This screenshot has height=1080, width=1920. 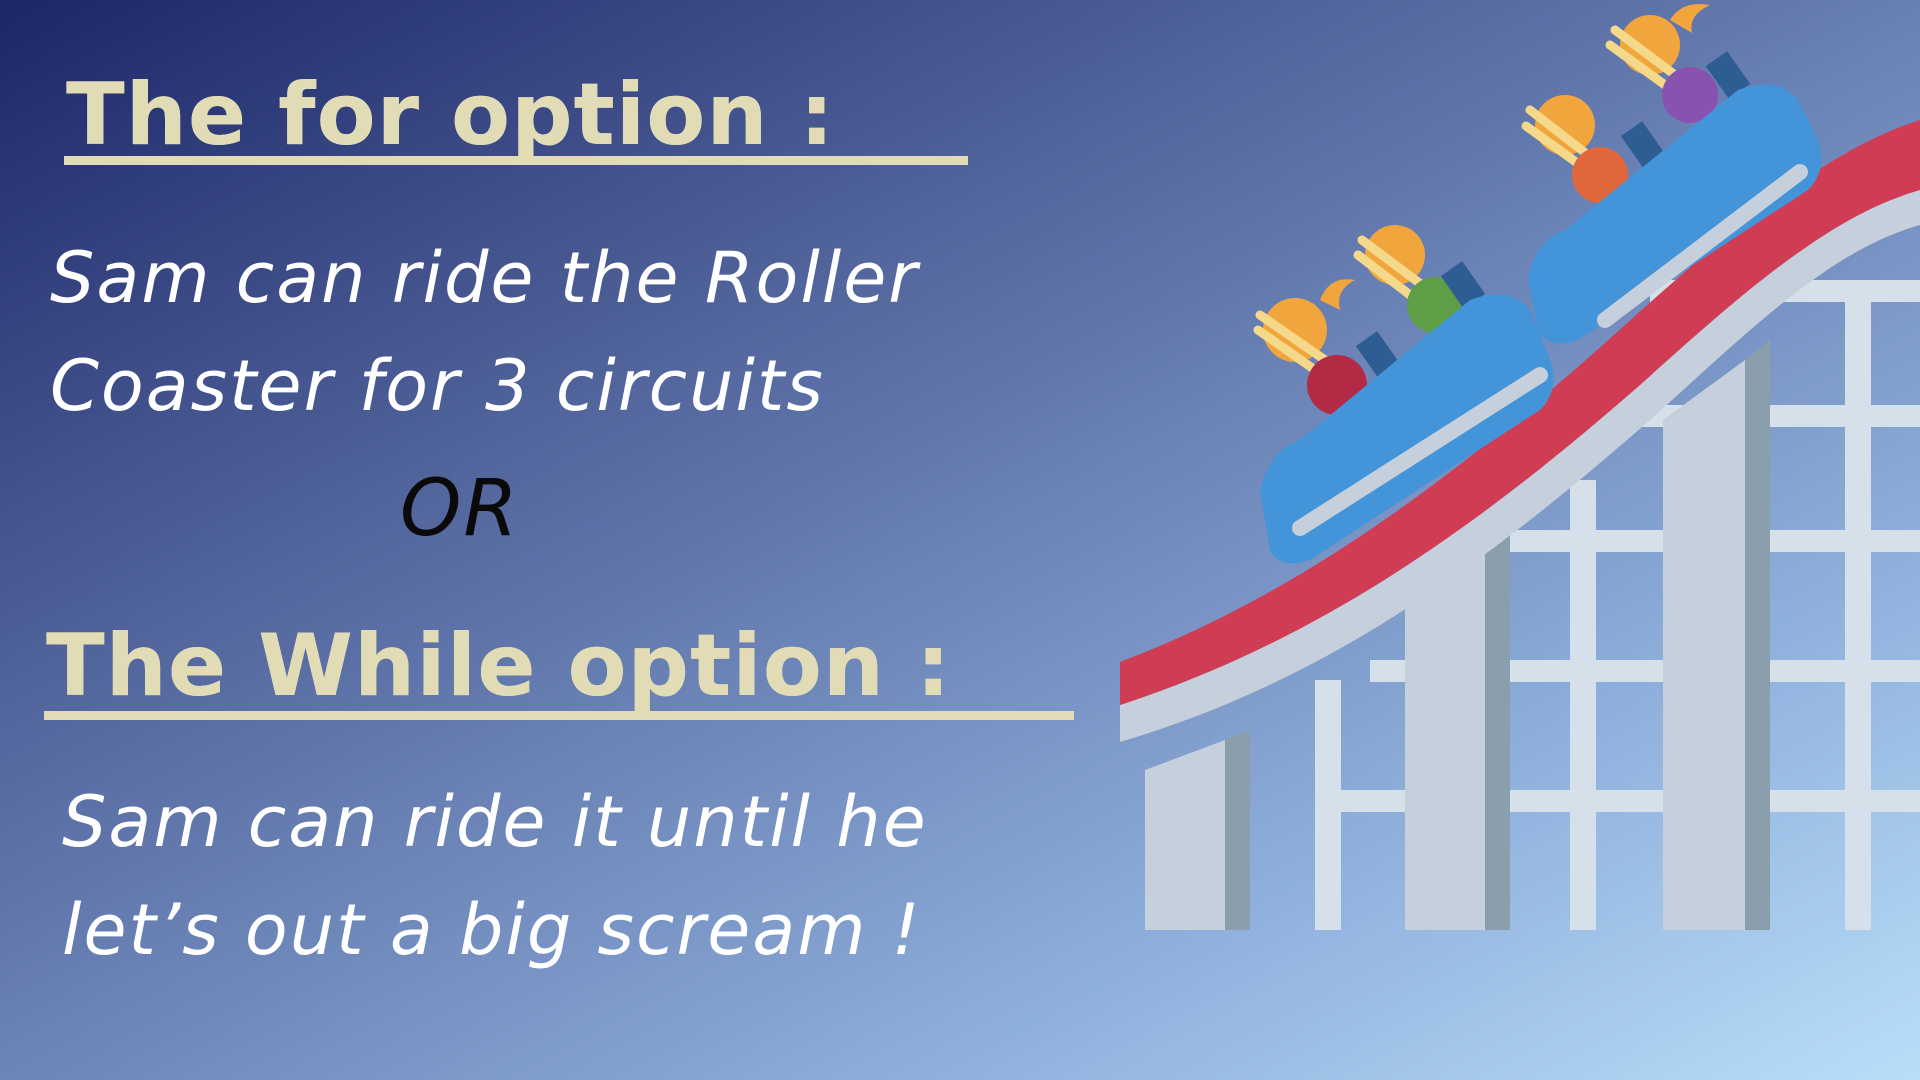 I want to click on for-description-line-2: Coaster for 3 circuits, so click(x=437, y=386).